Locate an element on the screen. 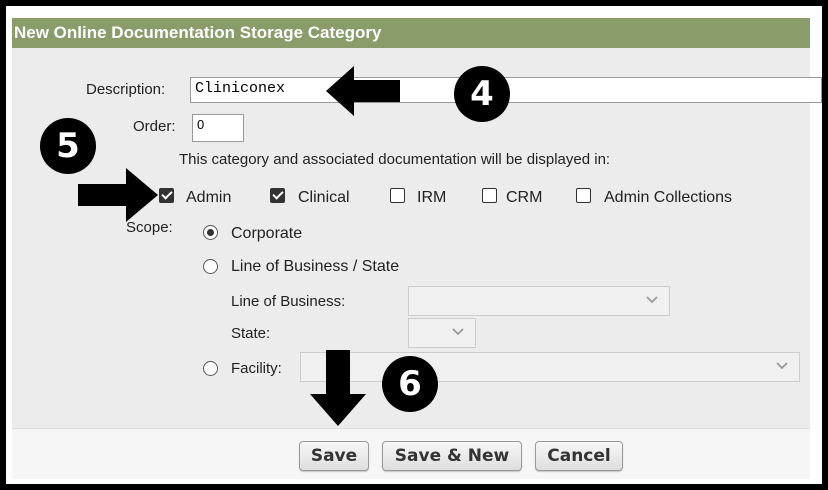 This screenshot has height=490, width=828. crm-checkbox is located at coordinates (489, 195).